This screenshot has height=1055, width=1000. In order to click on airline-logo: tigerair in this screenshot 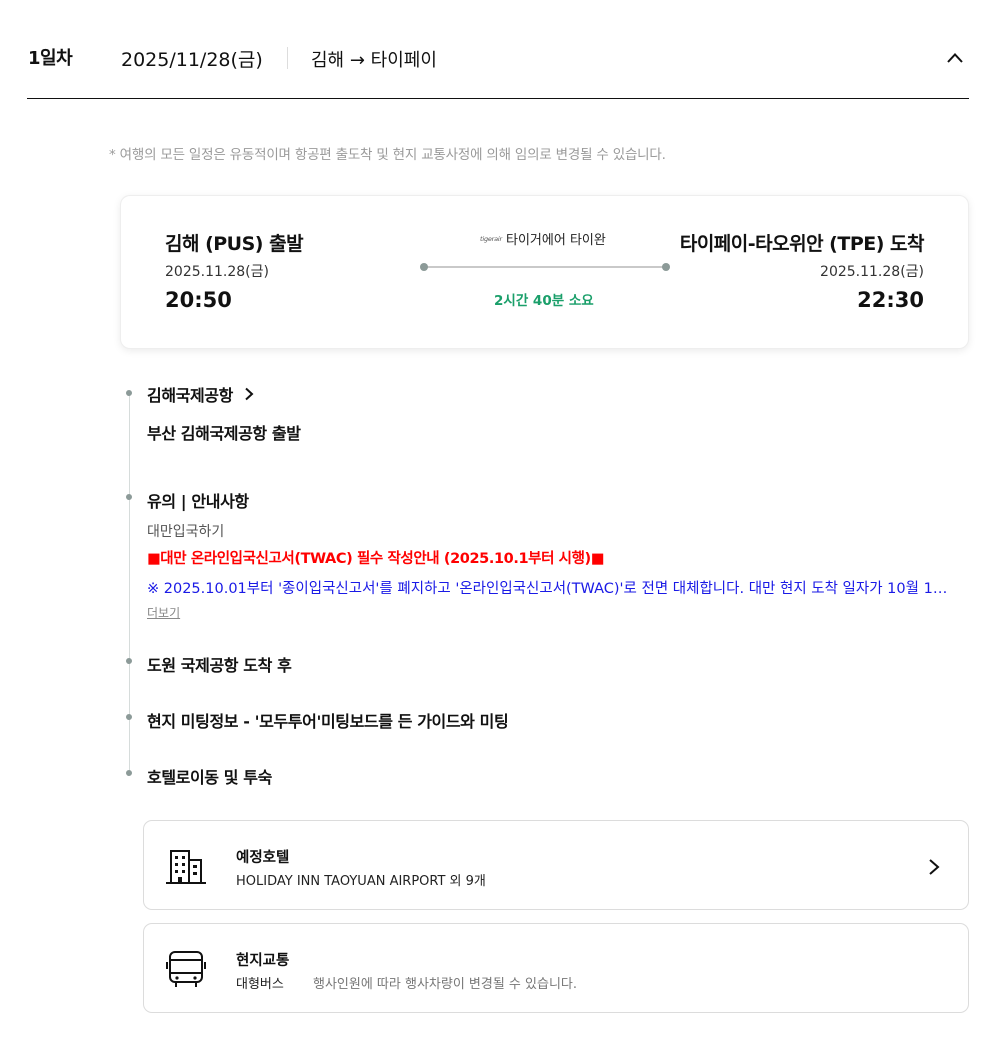, I will do `click(491, 238)`.